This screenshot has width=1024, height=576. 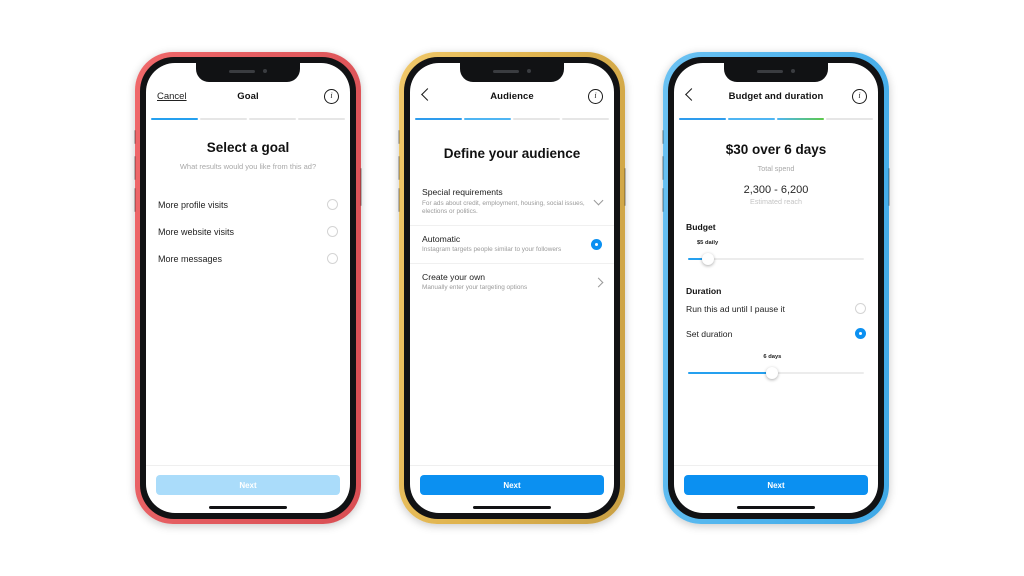 I want to click on phone-notch, so click(x=776, y=72).